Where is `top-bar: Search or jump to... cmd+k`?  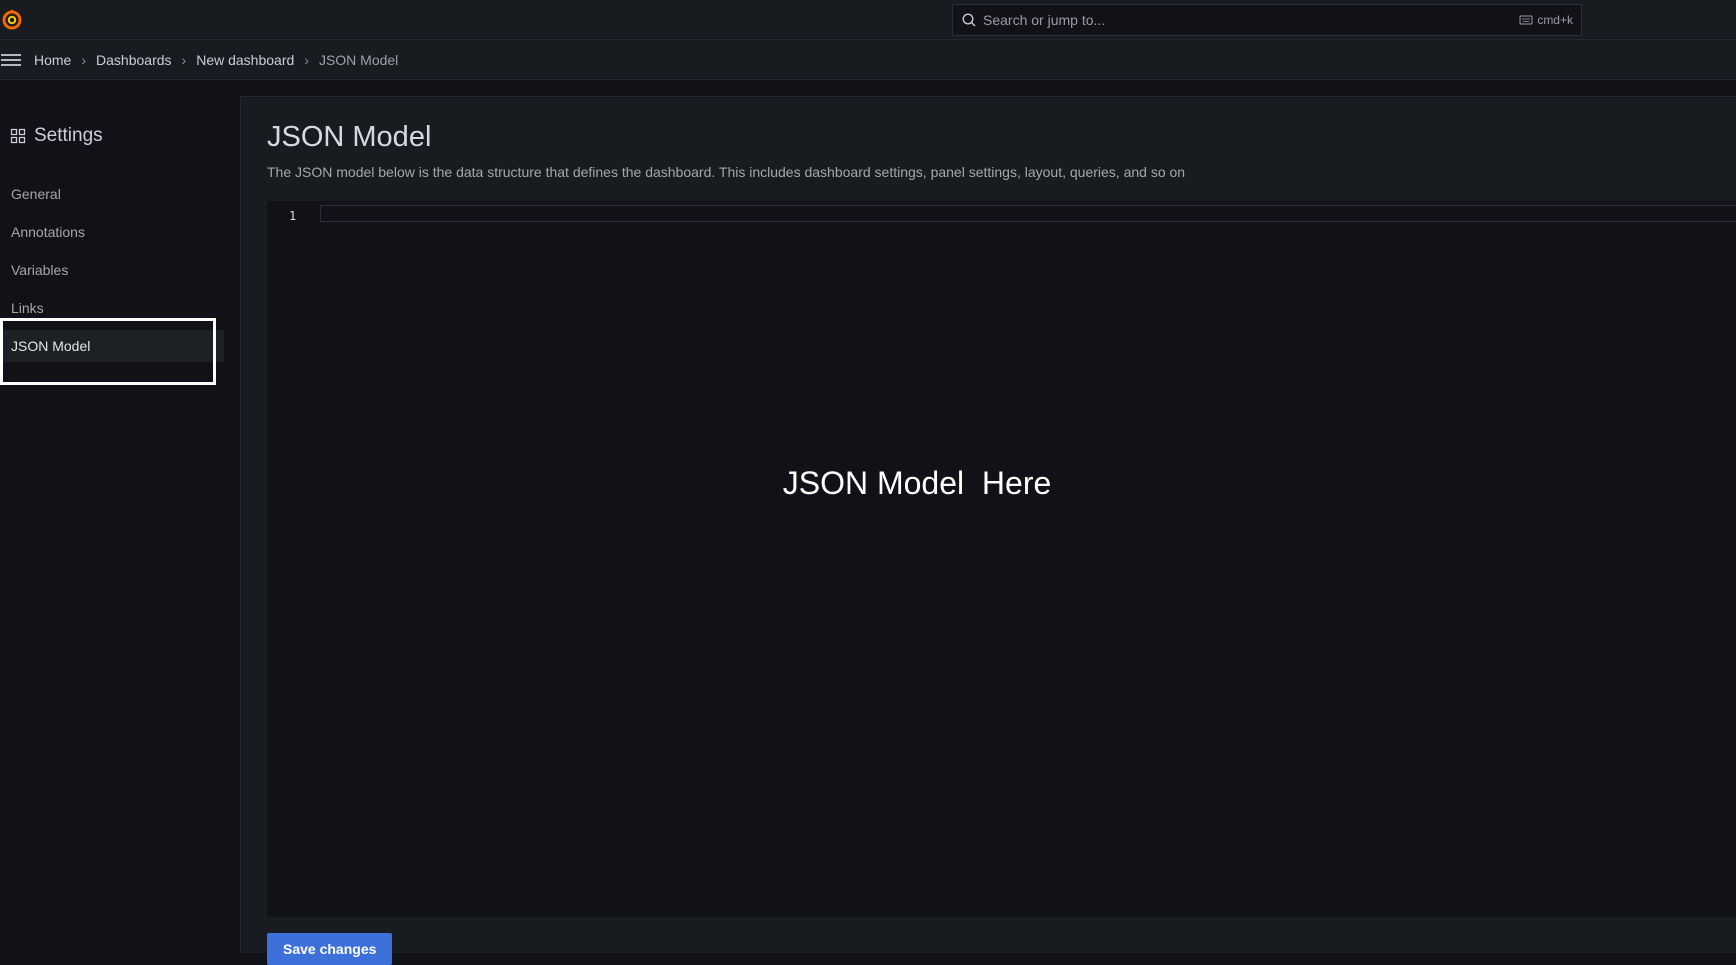 top-bar: Search or jump to... cmd+k is located at coordinates (868, 20).